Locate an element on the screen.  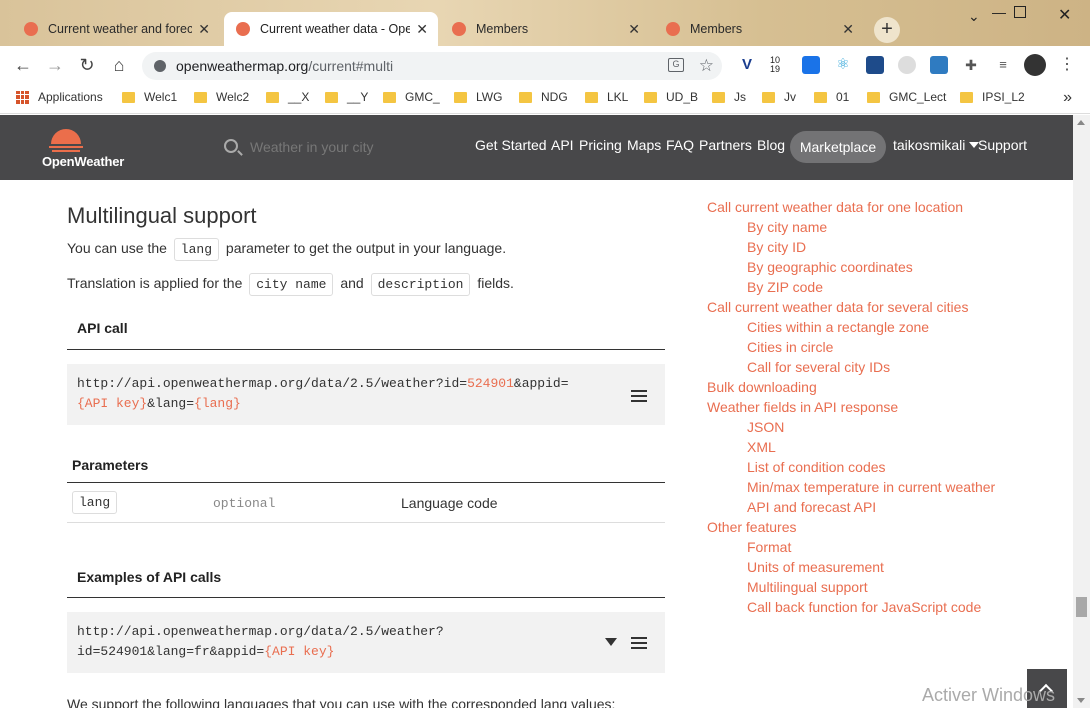
toc-link: XML is located at coordinates (851, 447).